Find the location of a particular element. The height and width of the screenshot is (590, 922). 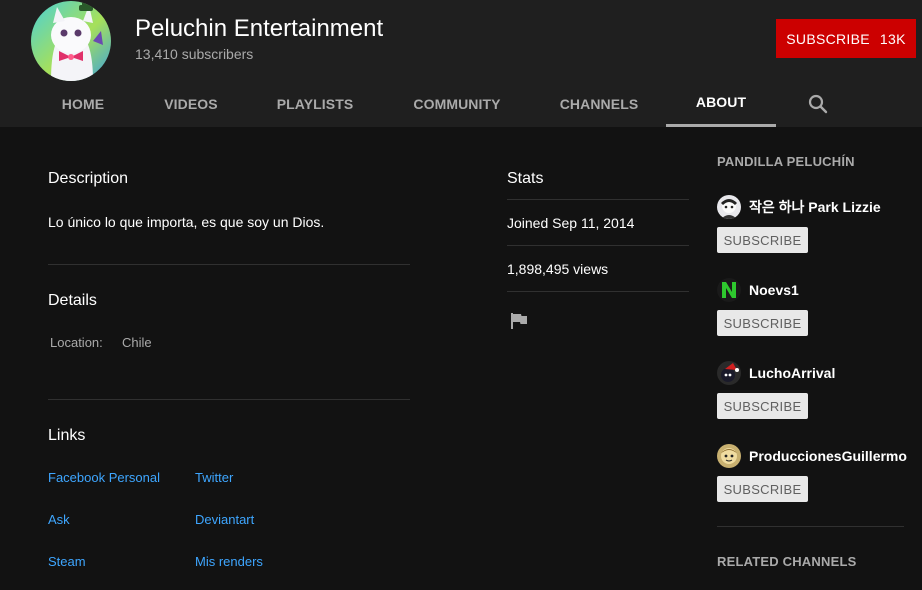

subscribe-count: 13K is located at coordinates (892, 38).